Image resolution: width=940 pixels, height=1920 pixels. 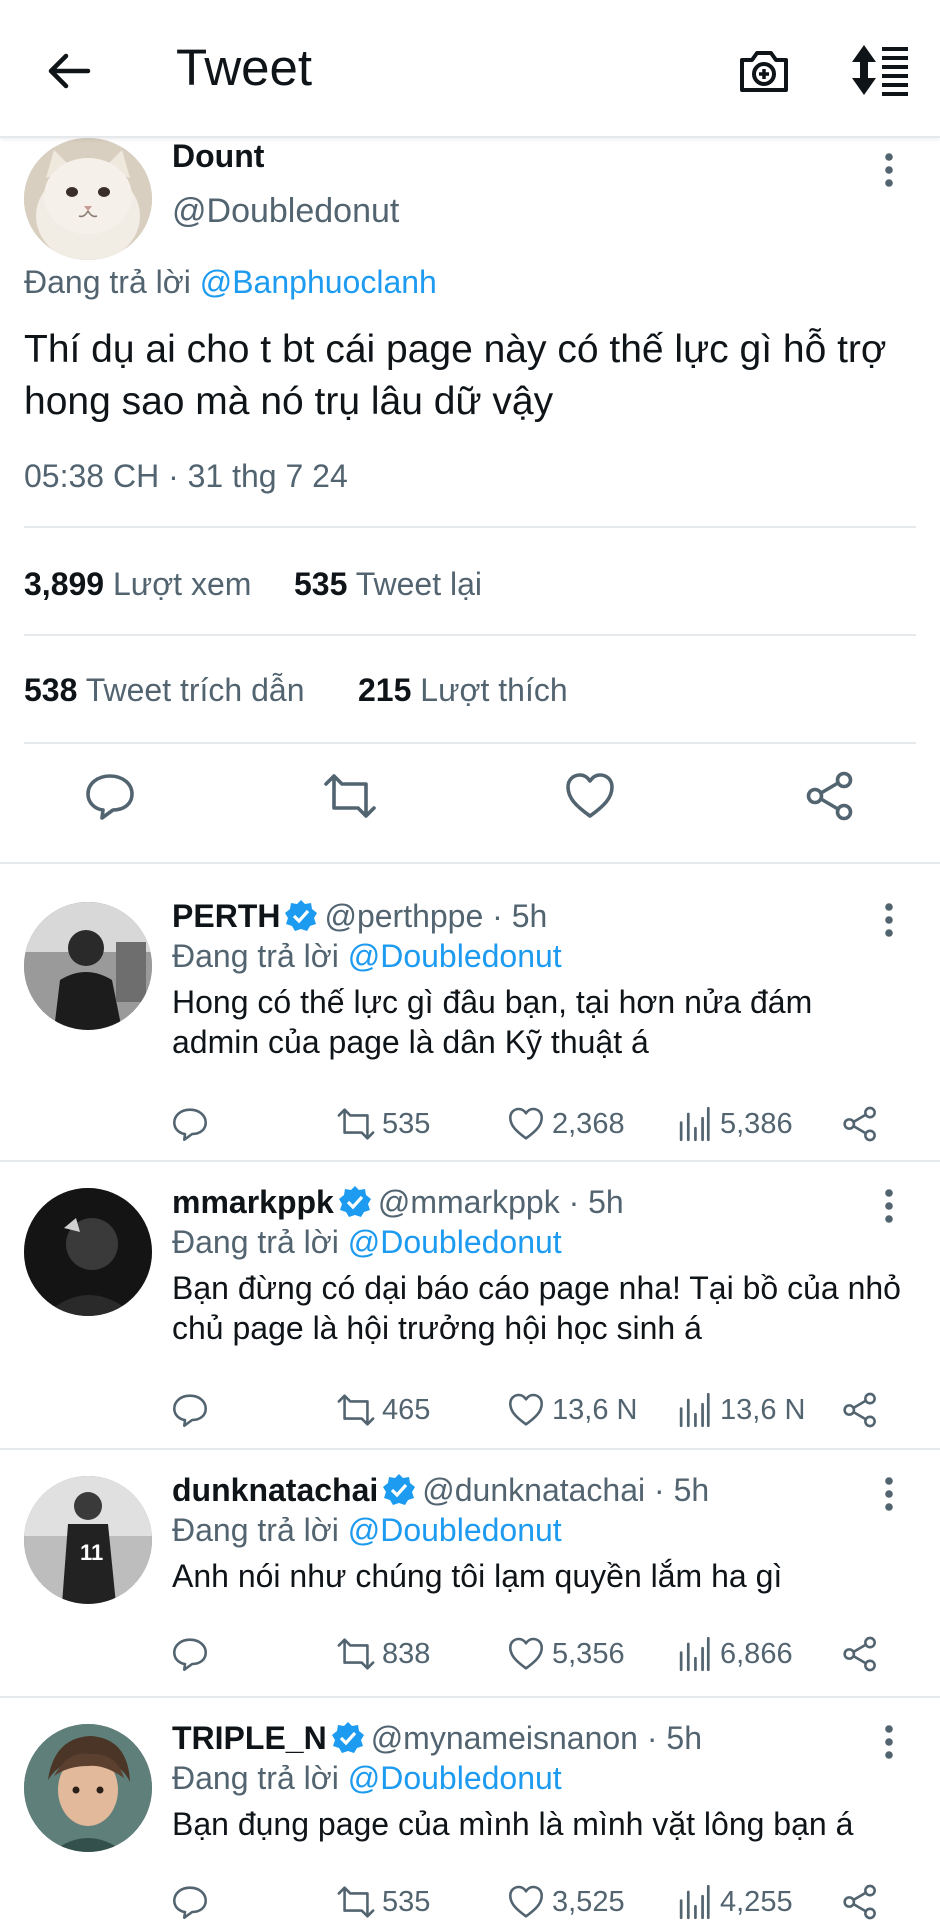 I want to click on like-button: 3,525, so click(x=565, y=1900).